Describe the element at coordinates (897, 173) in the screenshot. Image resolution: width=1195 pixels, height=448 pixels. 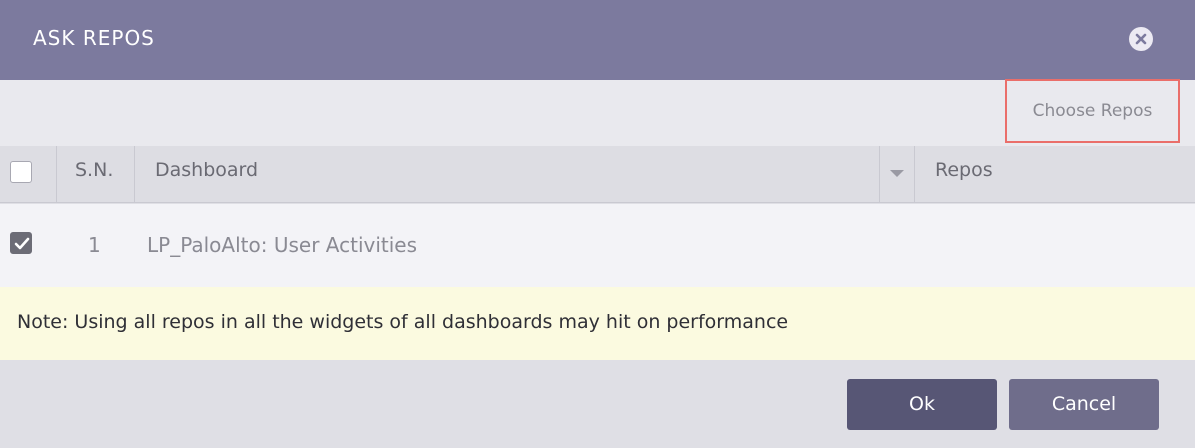
I see `sort-dropdown-icon` at that location.